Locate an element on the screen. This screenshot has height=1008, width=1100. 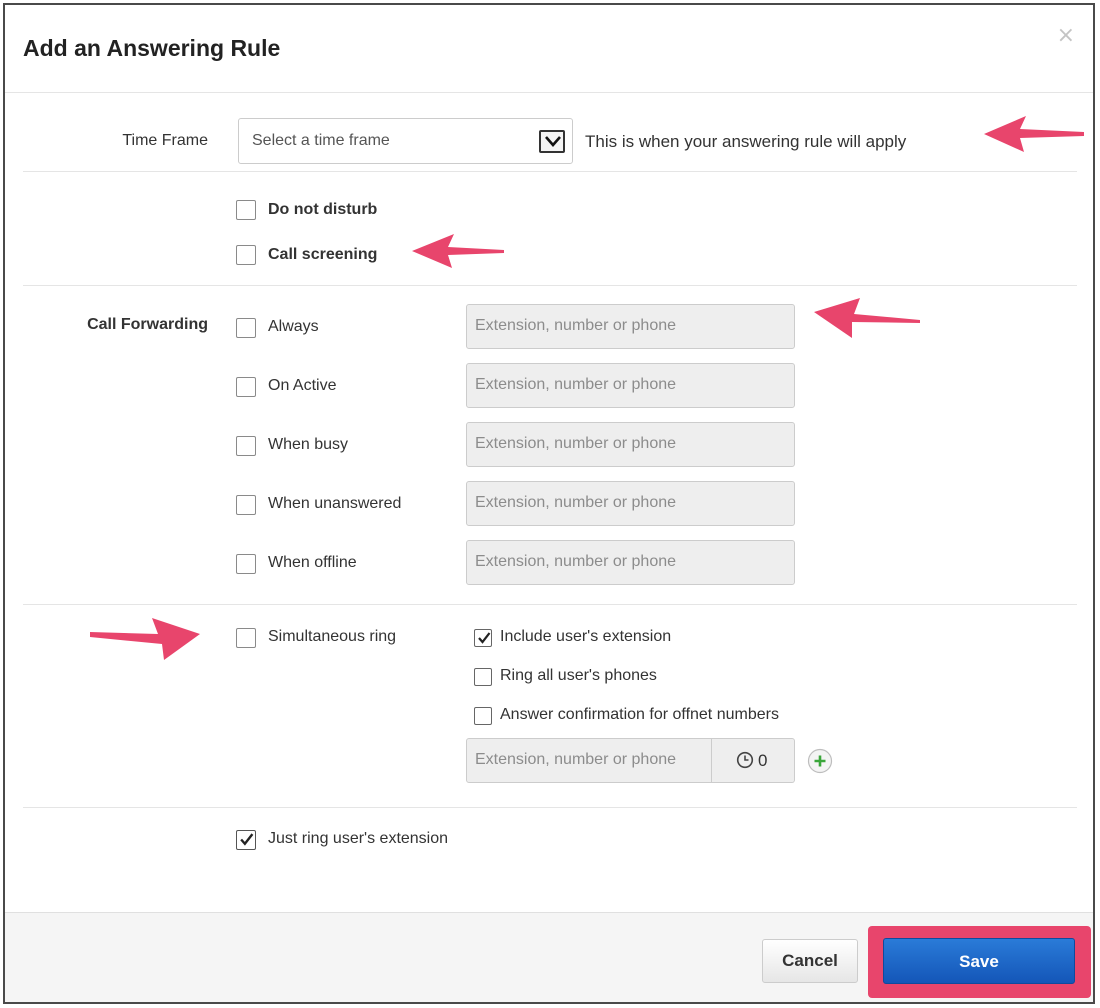
just-ring-extension-label: Just ring user's extension is located at coordinates (358, 838).